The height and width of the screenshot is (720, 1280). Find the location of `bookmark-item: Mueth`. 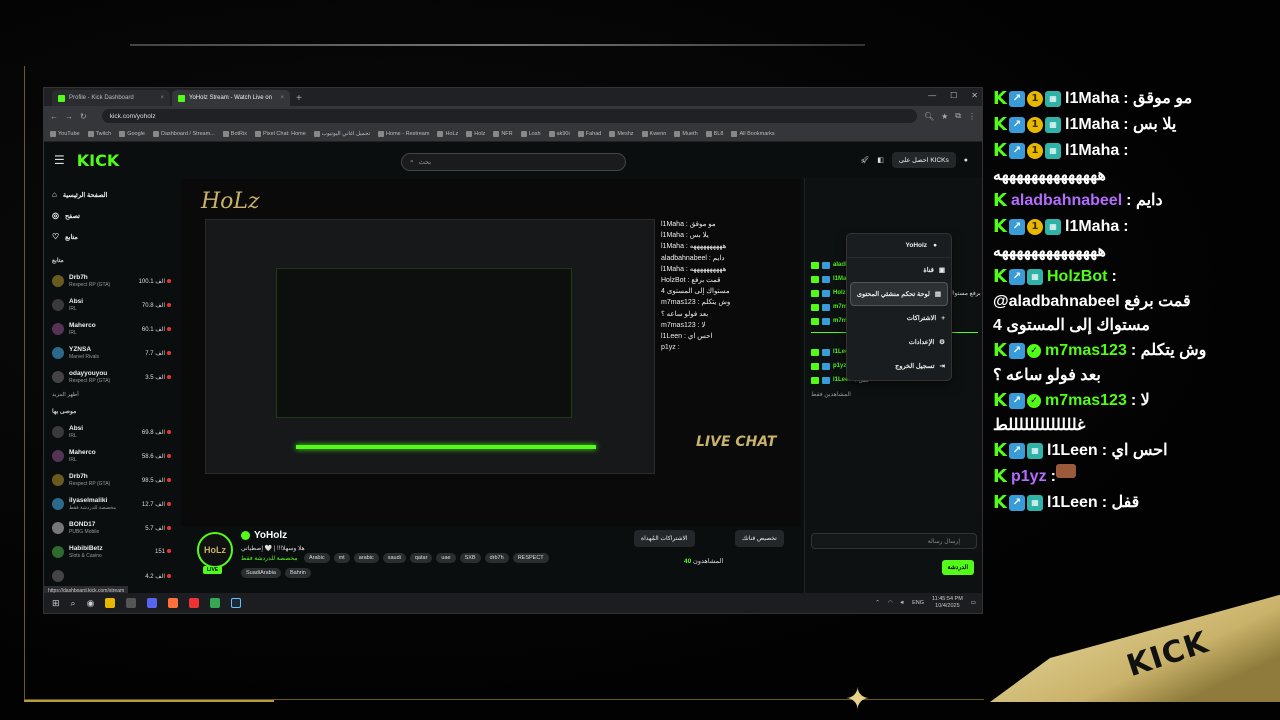

bookmark-item: Mueth is located at coordinates (686, 133).